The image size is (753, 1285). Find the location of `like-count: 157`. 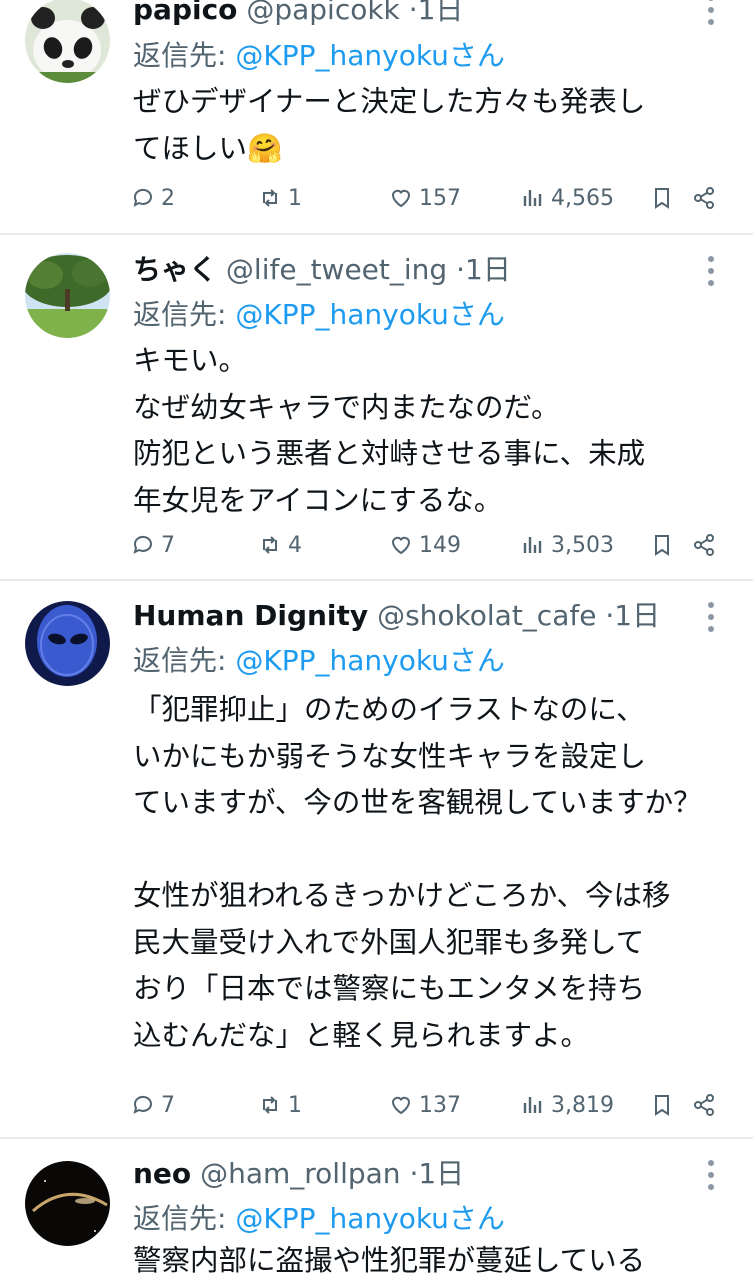

like-count: 157 is located at coordinates (440, 198).